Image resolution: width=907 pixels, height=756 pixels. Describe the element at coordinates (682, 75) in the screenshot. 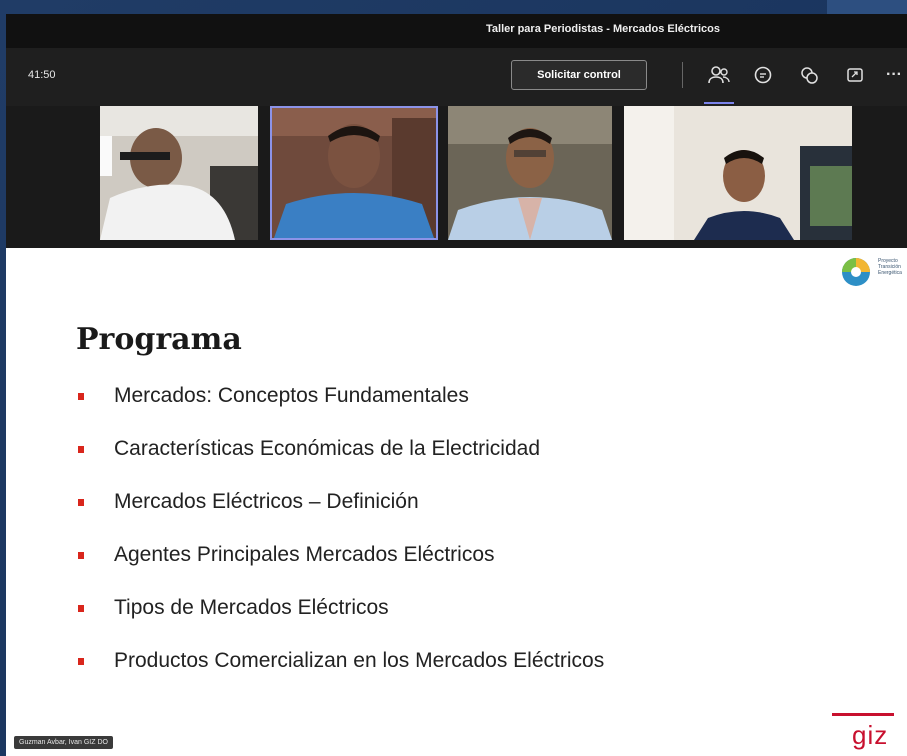

I see `toolbar-divider` at that location.